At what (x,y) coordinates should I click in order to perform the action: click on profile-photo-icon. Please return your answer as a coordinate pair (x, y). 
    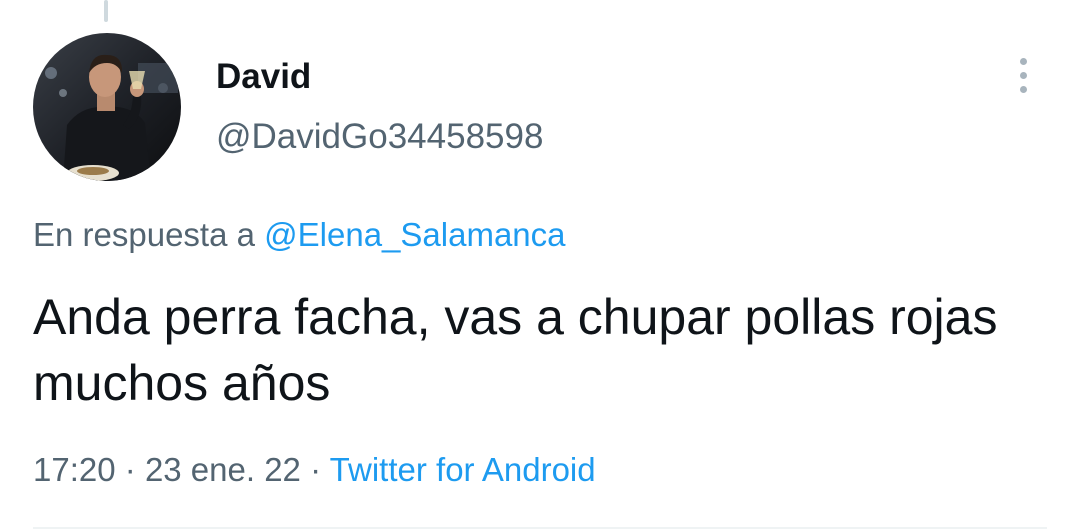
    Looking at the image, I should click on (107, 107).